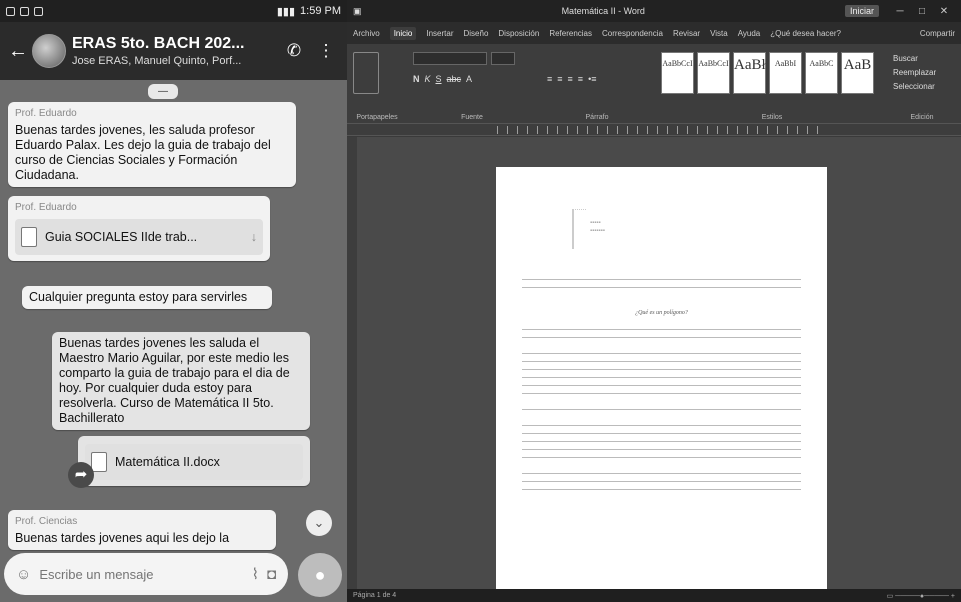 Image resolution: width=961 pixels, height=602 pixels. What do you see at coordinates (352, 363) in the screenshot?
I see `vertical-ruler` at bounding box center [352, 363].